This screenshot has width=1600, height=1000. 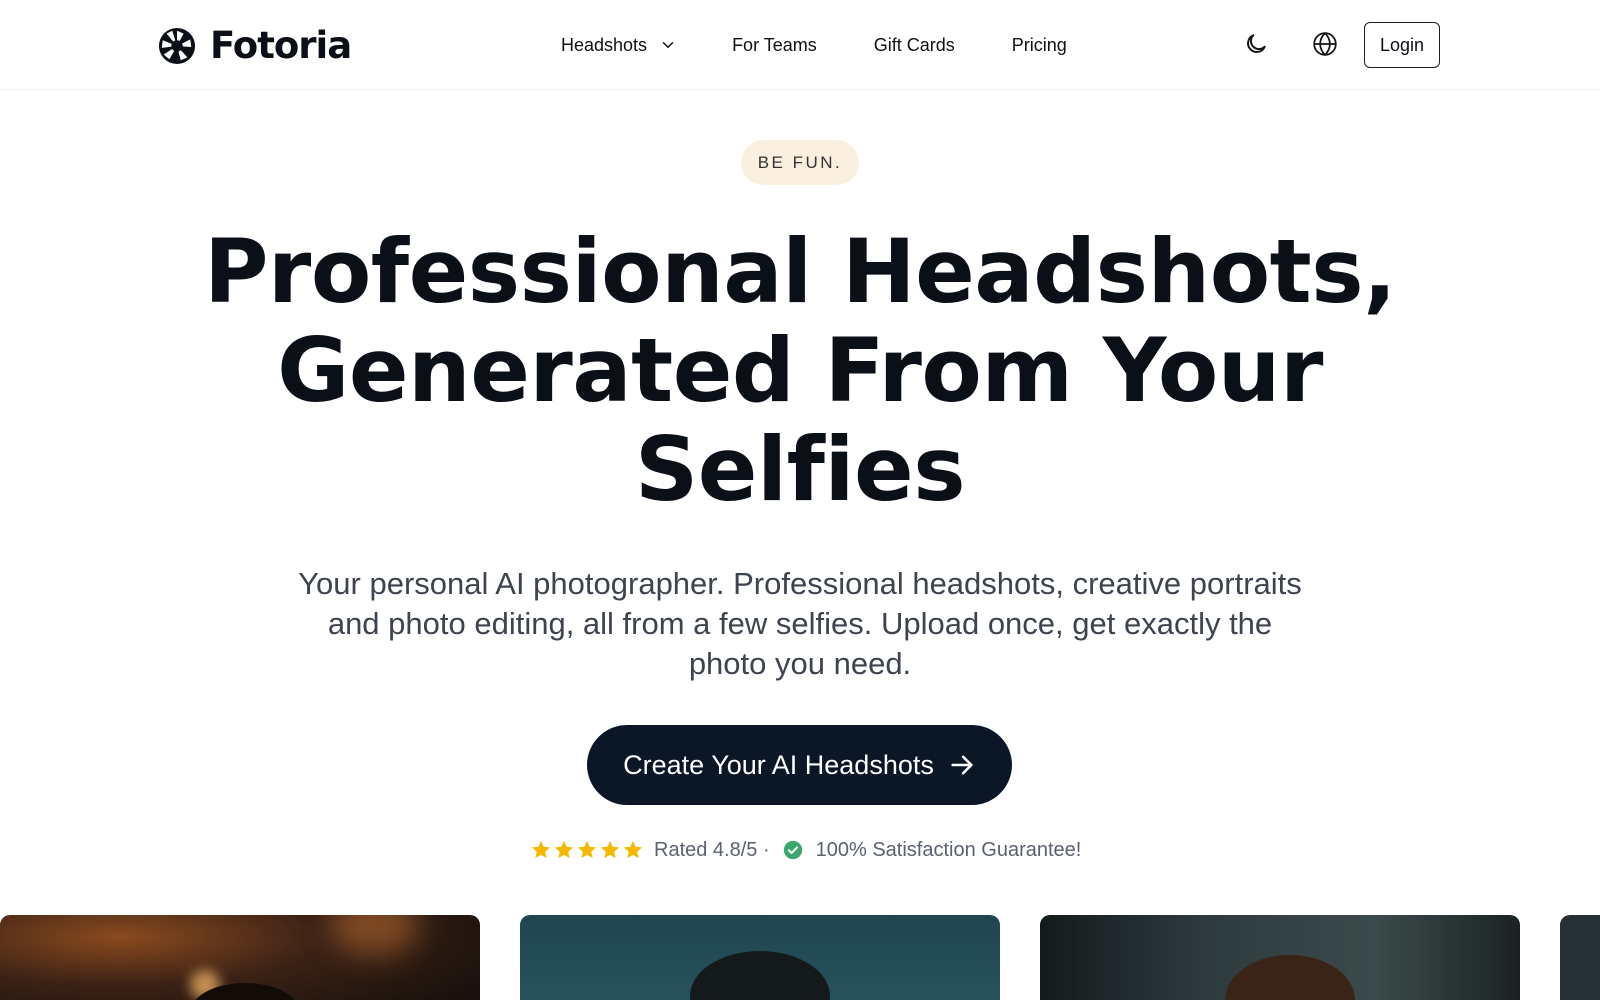 I want to click on arrow-right-icon, so click(x=962, y=765).